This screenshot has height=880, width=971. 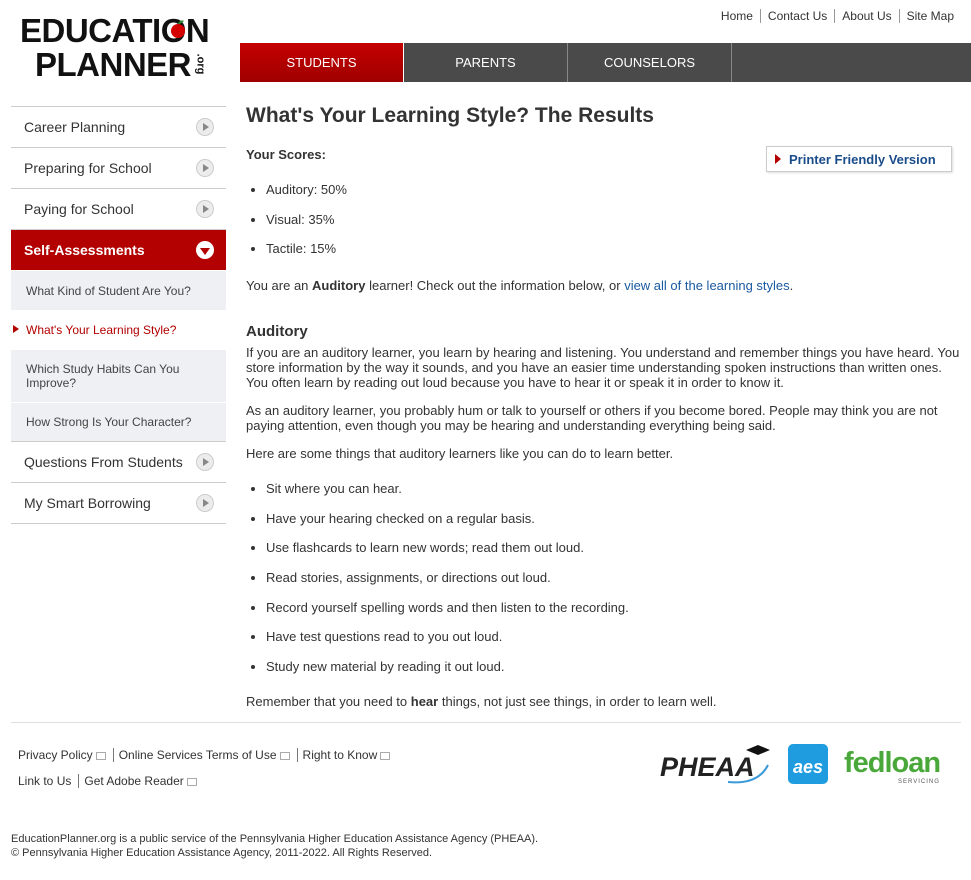 What do you see at coordinates (424, 701) in the screenshot?
I see `remember-bold: hear` at bounding box center [424, 701].